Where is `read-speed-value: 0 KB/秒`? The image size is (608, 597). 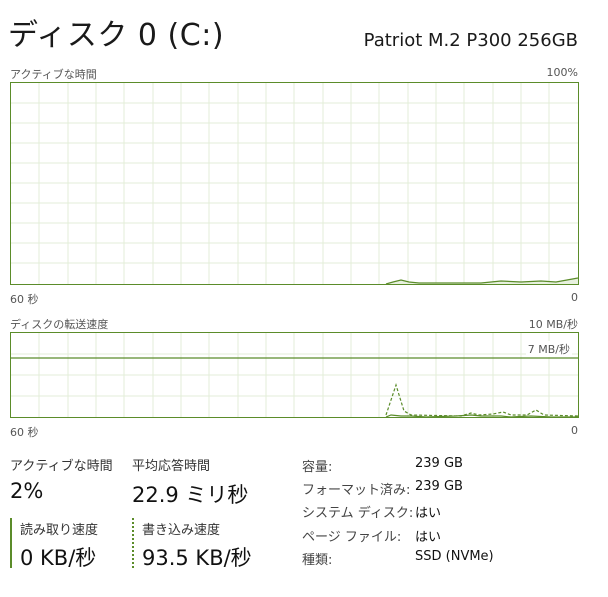
read-speed-value: 0 KB/秒 is located at coordinates (58, 558).